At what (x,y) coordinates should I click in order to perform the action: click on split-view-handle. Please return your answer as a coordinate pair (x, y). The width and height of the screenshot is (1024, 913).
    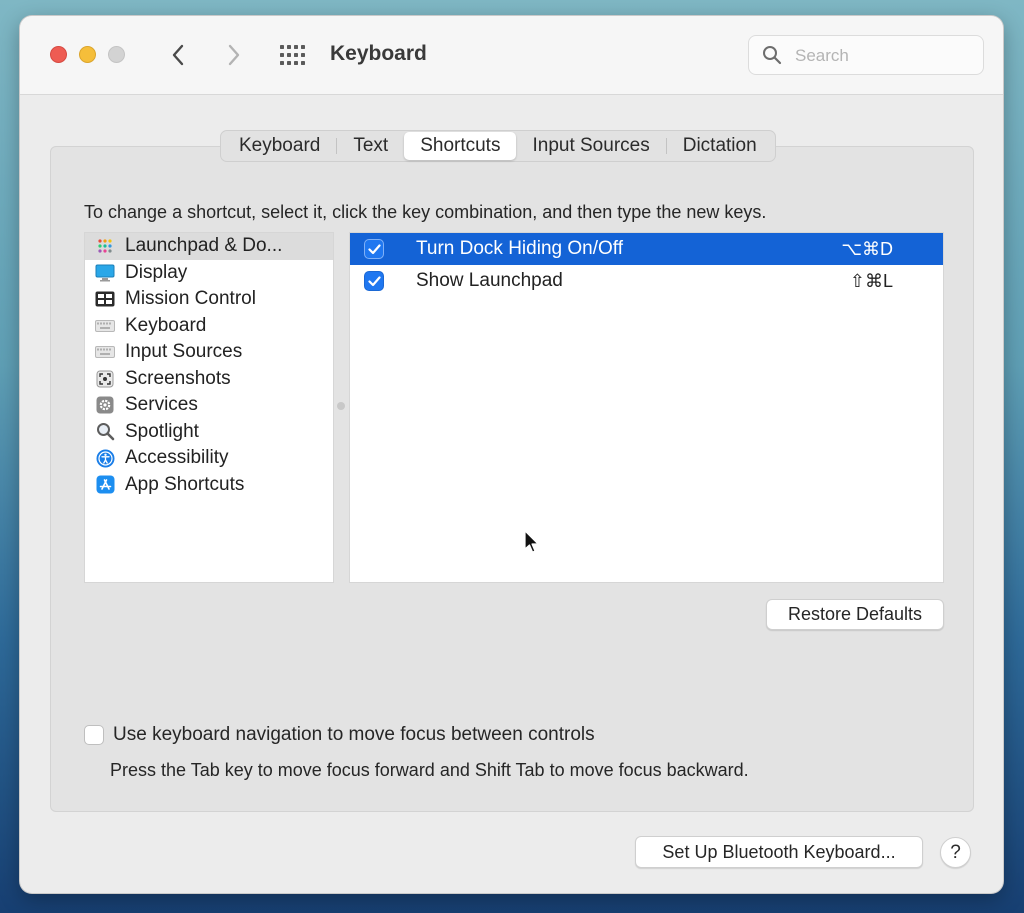
    Looking at the image, I should click on (341, 406).